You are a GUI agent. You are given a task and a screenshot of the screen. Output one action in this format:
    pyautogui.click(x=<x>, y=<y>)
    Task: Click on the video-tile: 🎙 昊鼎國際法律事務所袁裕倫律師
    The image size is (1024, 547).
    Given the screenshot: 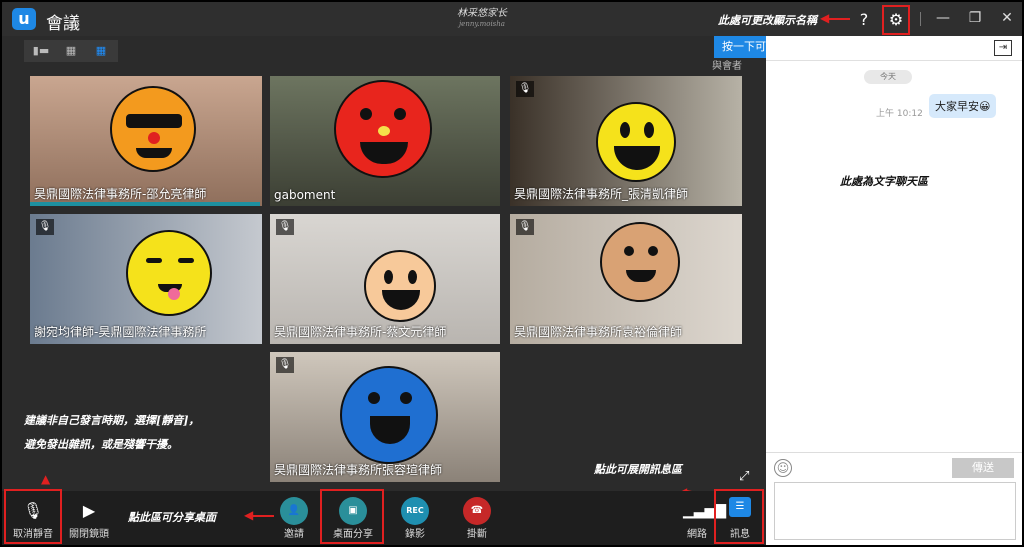 What is the action you would take?
    pyautogui.click(x=626, y=279)
    